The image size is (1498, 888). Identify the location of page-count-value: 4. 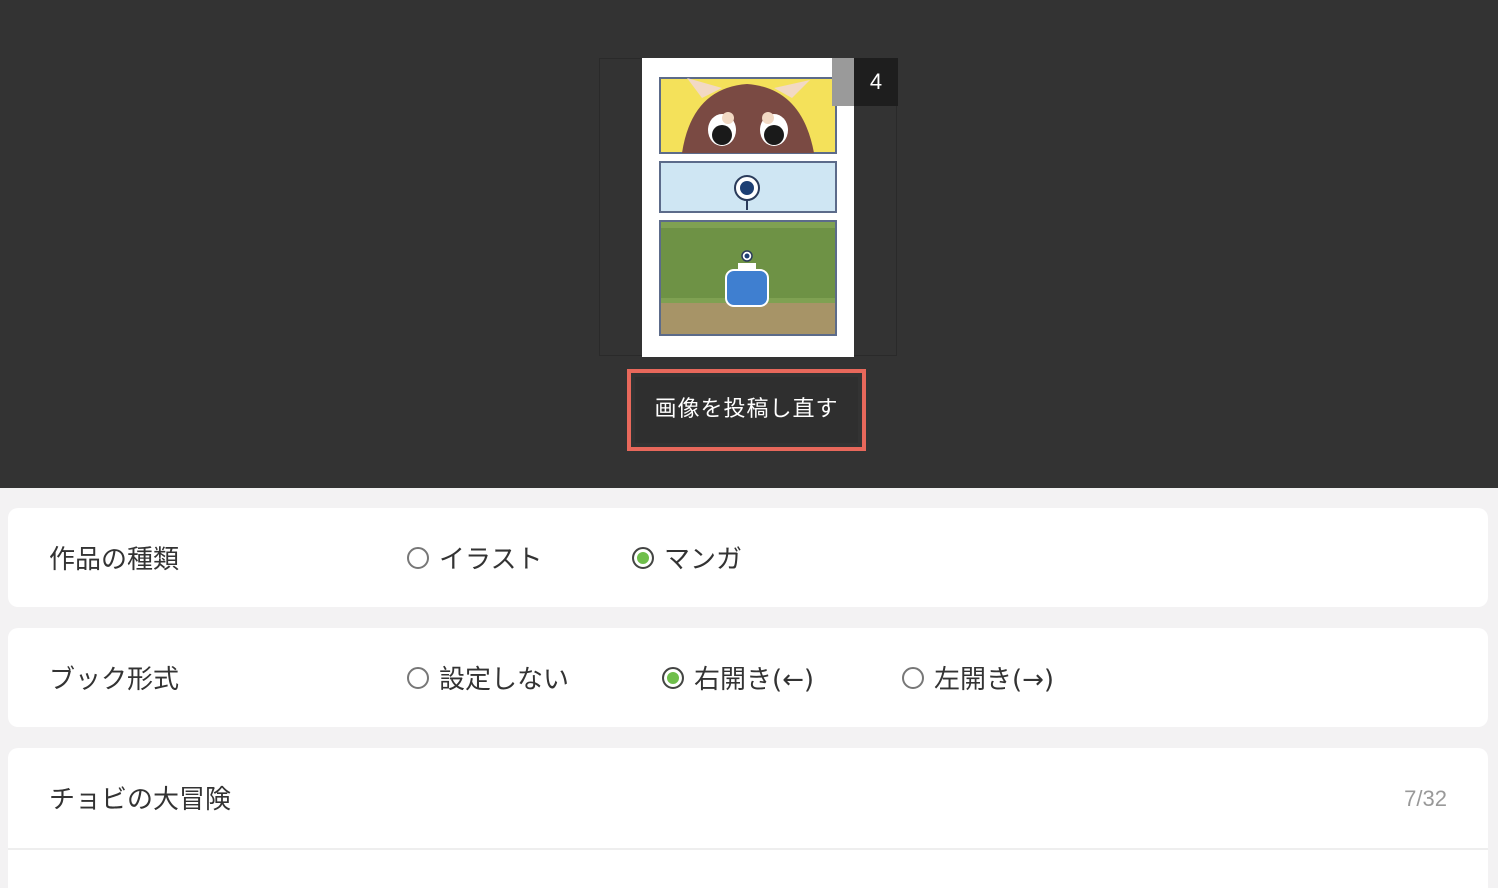
(876, 81).